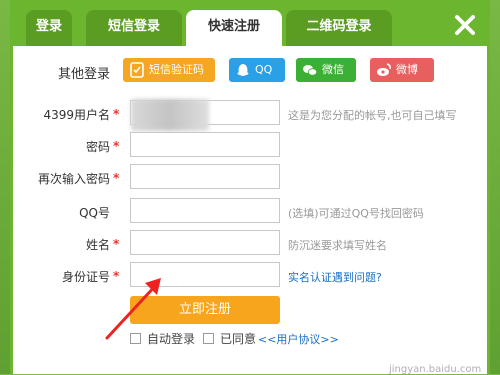 This screenshot has height=375, width=500. What do you see at coordinates (356, 213) in the screenshot?
I see `qq-hint: (选填)可通过QQ号找回密码` at bounding box center [356, 213].